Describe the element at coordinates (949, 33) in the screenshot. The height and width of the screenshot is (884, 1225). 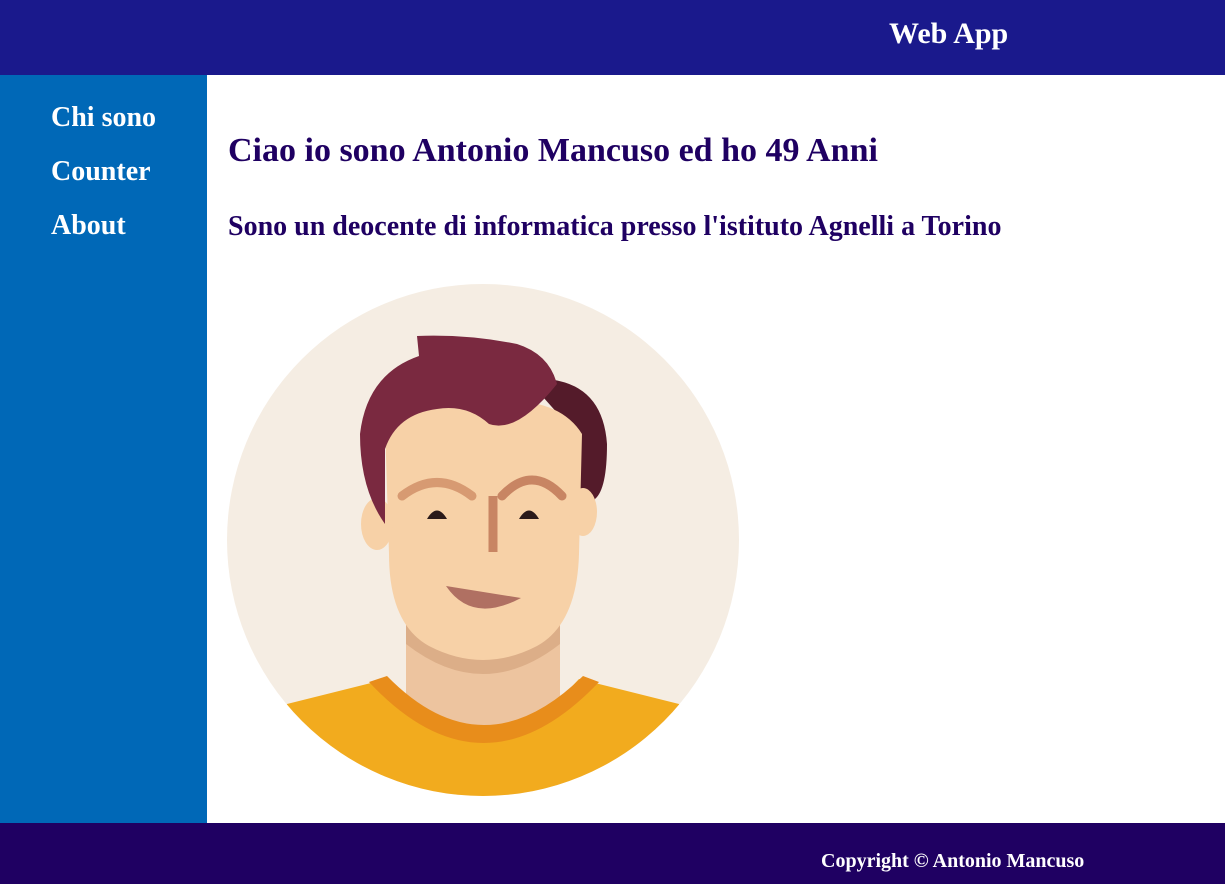
I see `app-title: Web App` at that location.